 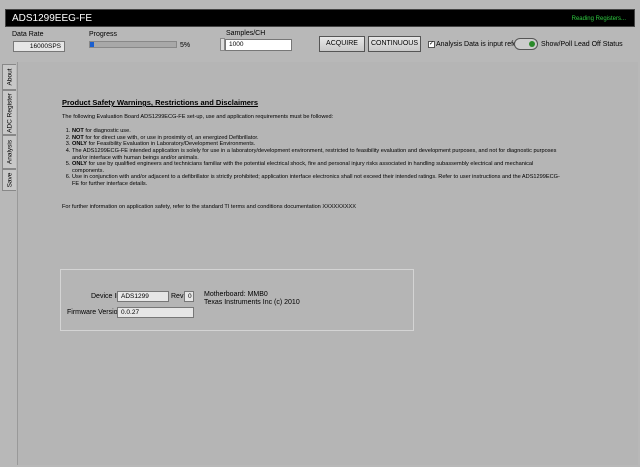 What do you see at coordinates (155, 312) in the screenshot?
I see `firmware-field: 0.0.27` at bounding box center [155, 312].